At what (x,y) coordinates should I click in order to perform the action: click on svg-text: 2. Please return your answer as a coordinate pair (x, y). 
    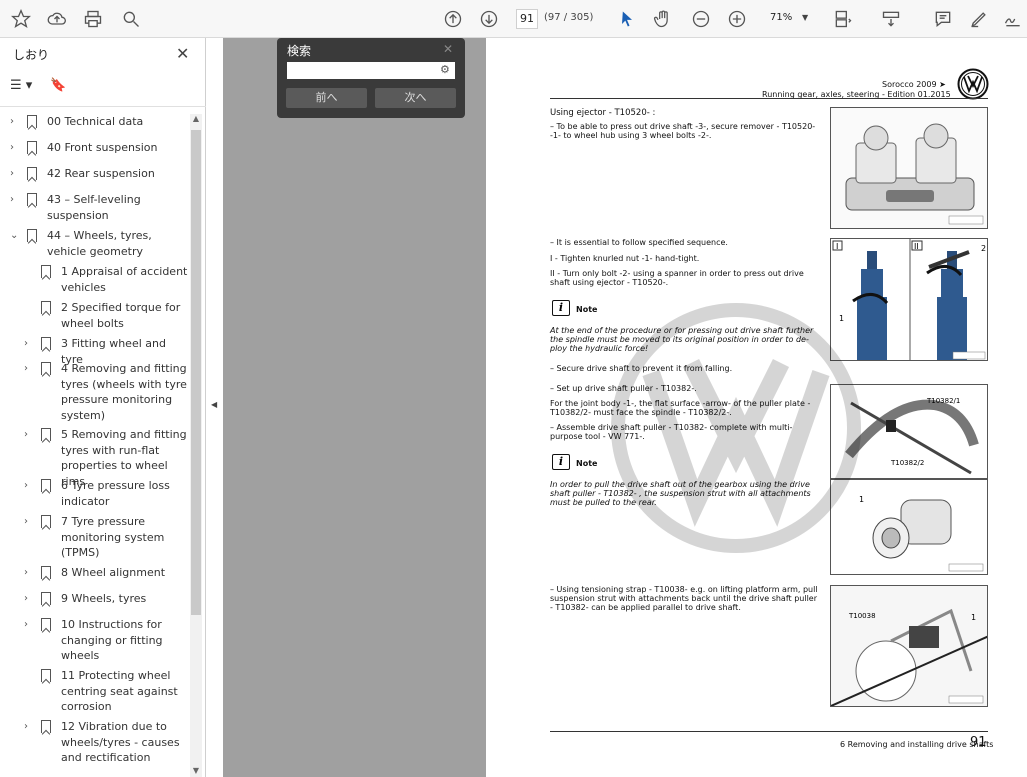
    Looking at the image, I should click on (983, 248).